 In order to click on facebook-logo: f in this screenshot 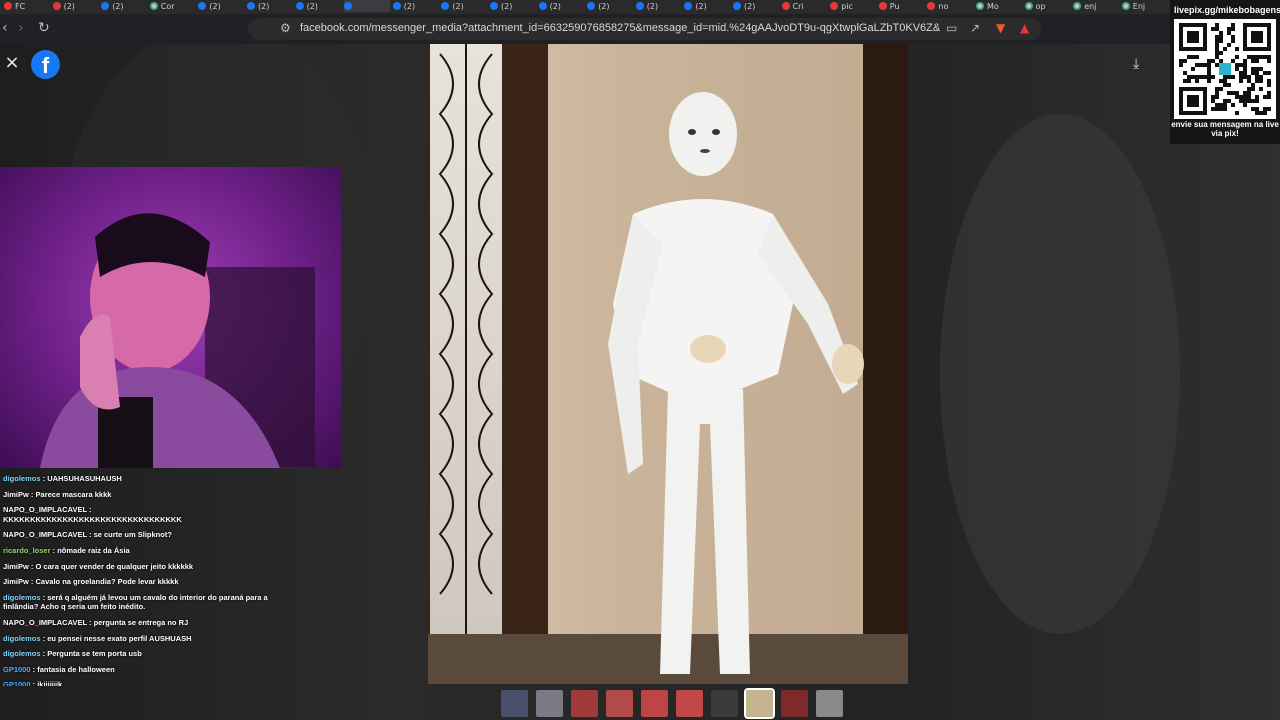, I will do `click(45, 64)`.